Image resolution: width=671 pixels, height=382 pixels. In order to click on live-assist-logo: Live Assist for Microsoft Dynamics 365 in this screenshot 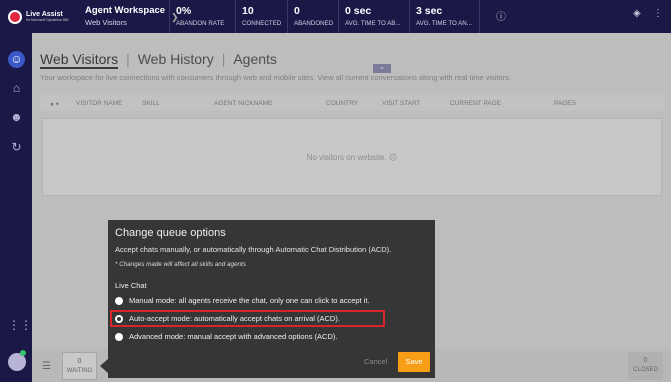, I will do `click(37, 16)`.